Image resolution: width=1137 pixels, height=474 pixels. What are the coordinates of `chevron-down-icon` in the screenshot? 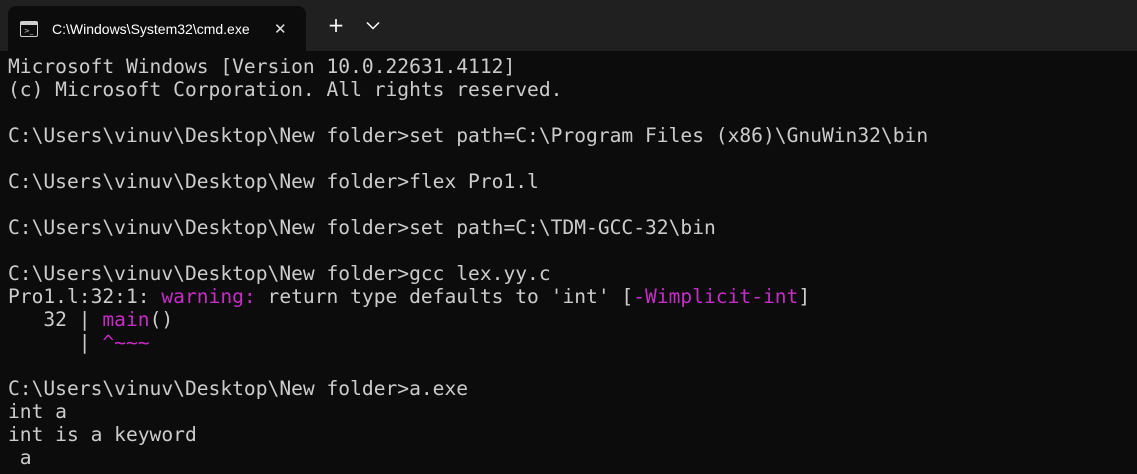 It's located at (373, 25).